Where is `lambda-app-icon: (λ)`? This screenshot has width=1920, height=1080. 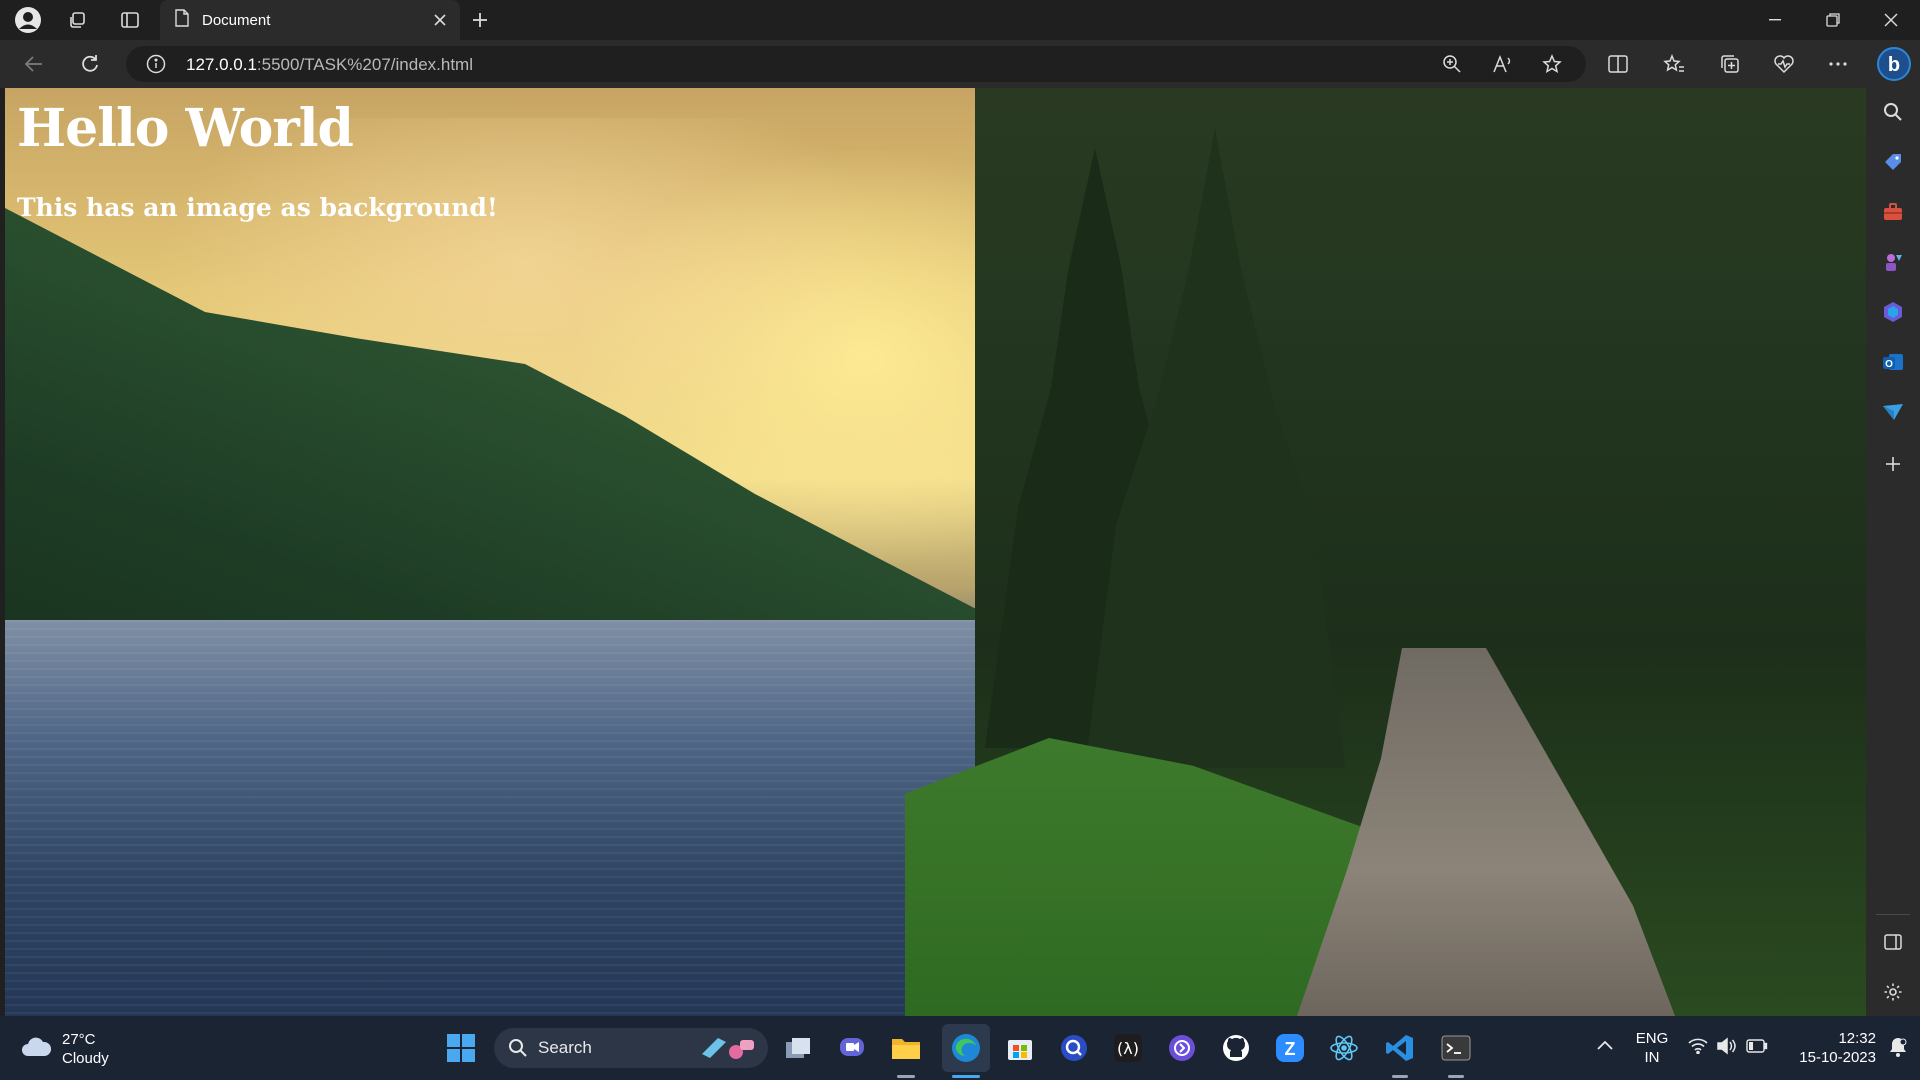
lambda-app-icon: (λ) is located at coordinates (1128, 1048).